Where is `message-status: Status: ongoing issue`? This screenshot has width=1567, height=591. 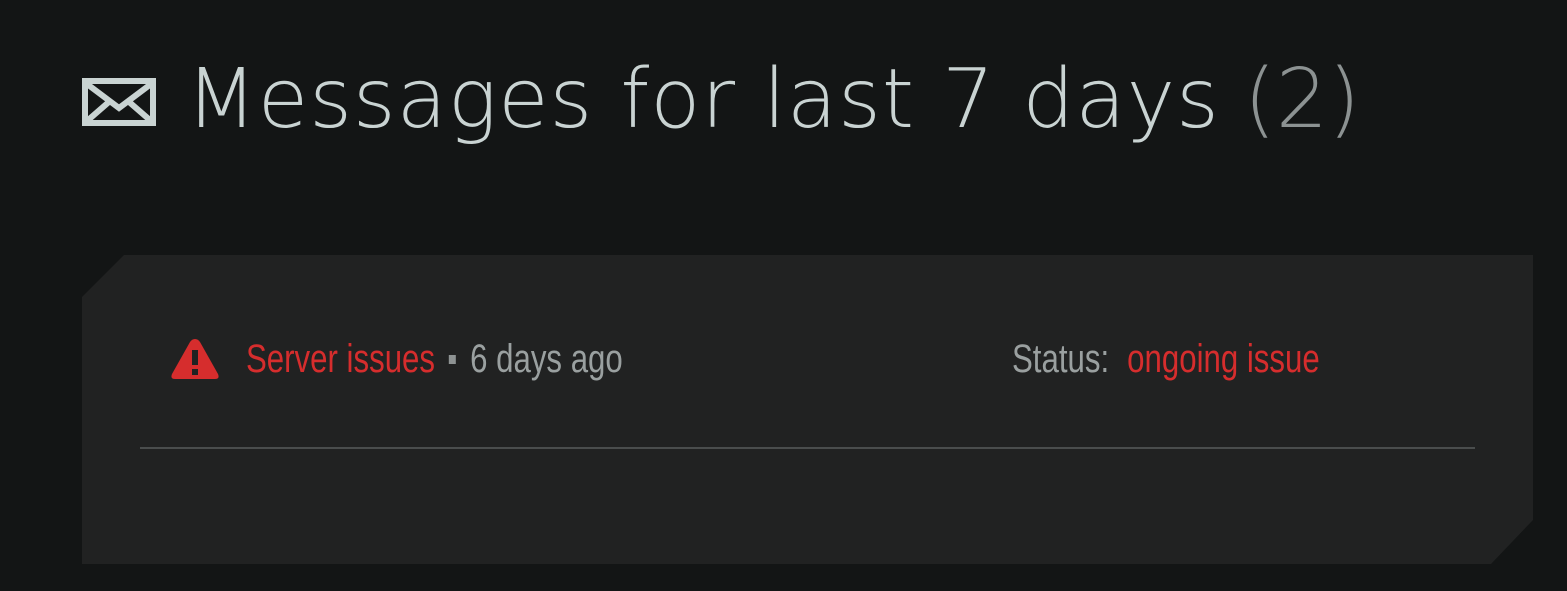
message-status: Status: ongoing issue is located at coordinates (1209, 359).